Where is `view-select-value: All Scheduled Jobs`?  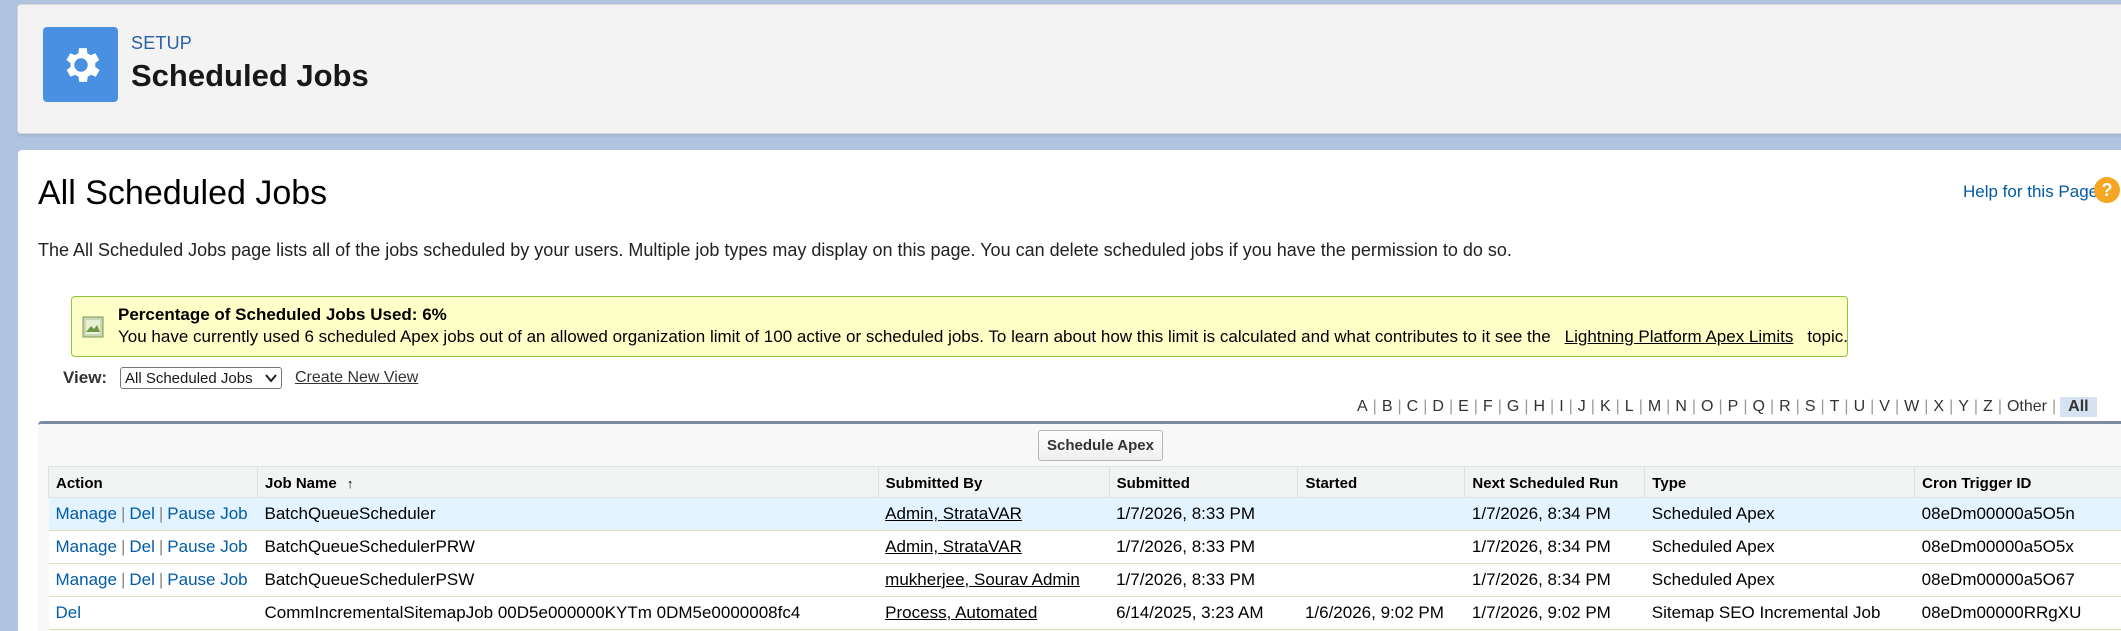
view-select-value: All Scheduled Jobs is located at coordinates (189, 378).